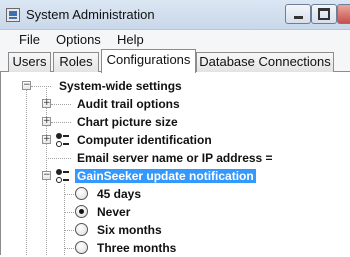  I want to click on tree-item-email-server: Email server name or IP address =, so click(175, 158).